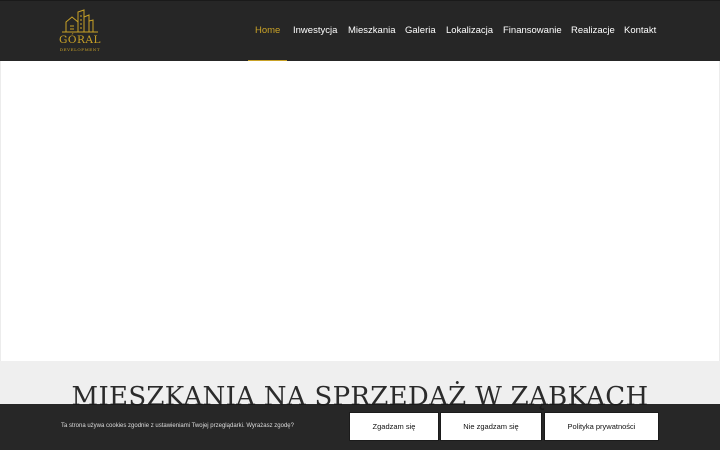  Describe the element at coordinates (640, 30) in the screenshot. I see `nav-kontakt: Kontakt` at that location.